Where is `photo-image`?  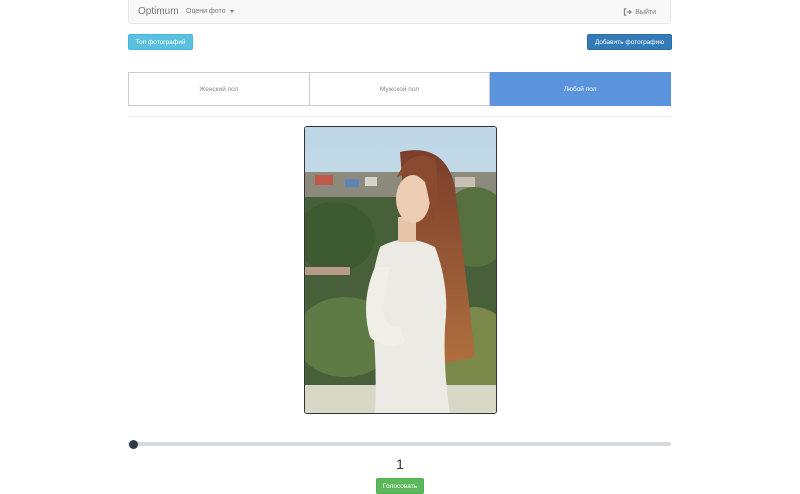
photo-image is located at coordinates (400, 270).